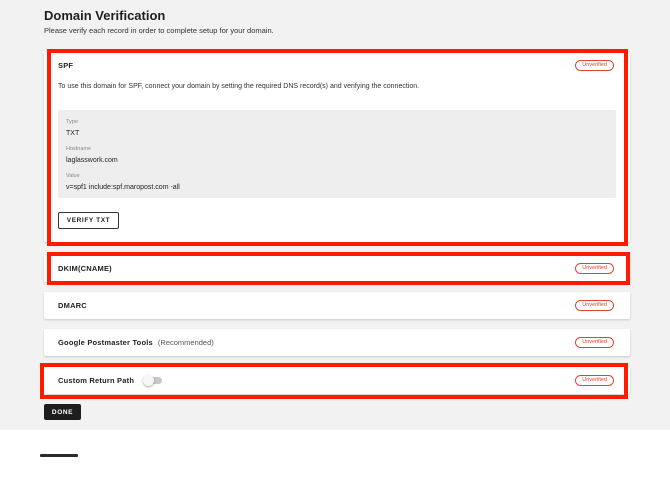  Describe the element at coordinates (105, 15) in the screenshot. I see `page-title: Domain Verification` at that location.